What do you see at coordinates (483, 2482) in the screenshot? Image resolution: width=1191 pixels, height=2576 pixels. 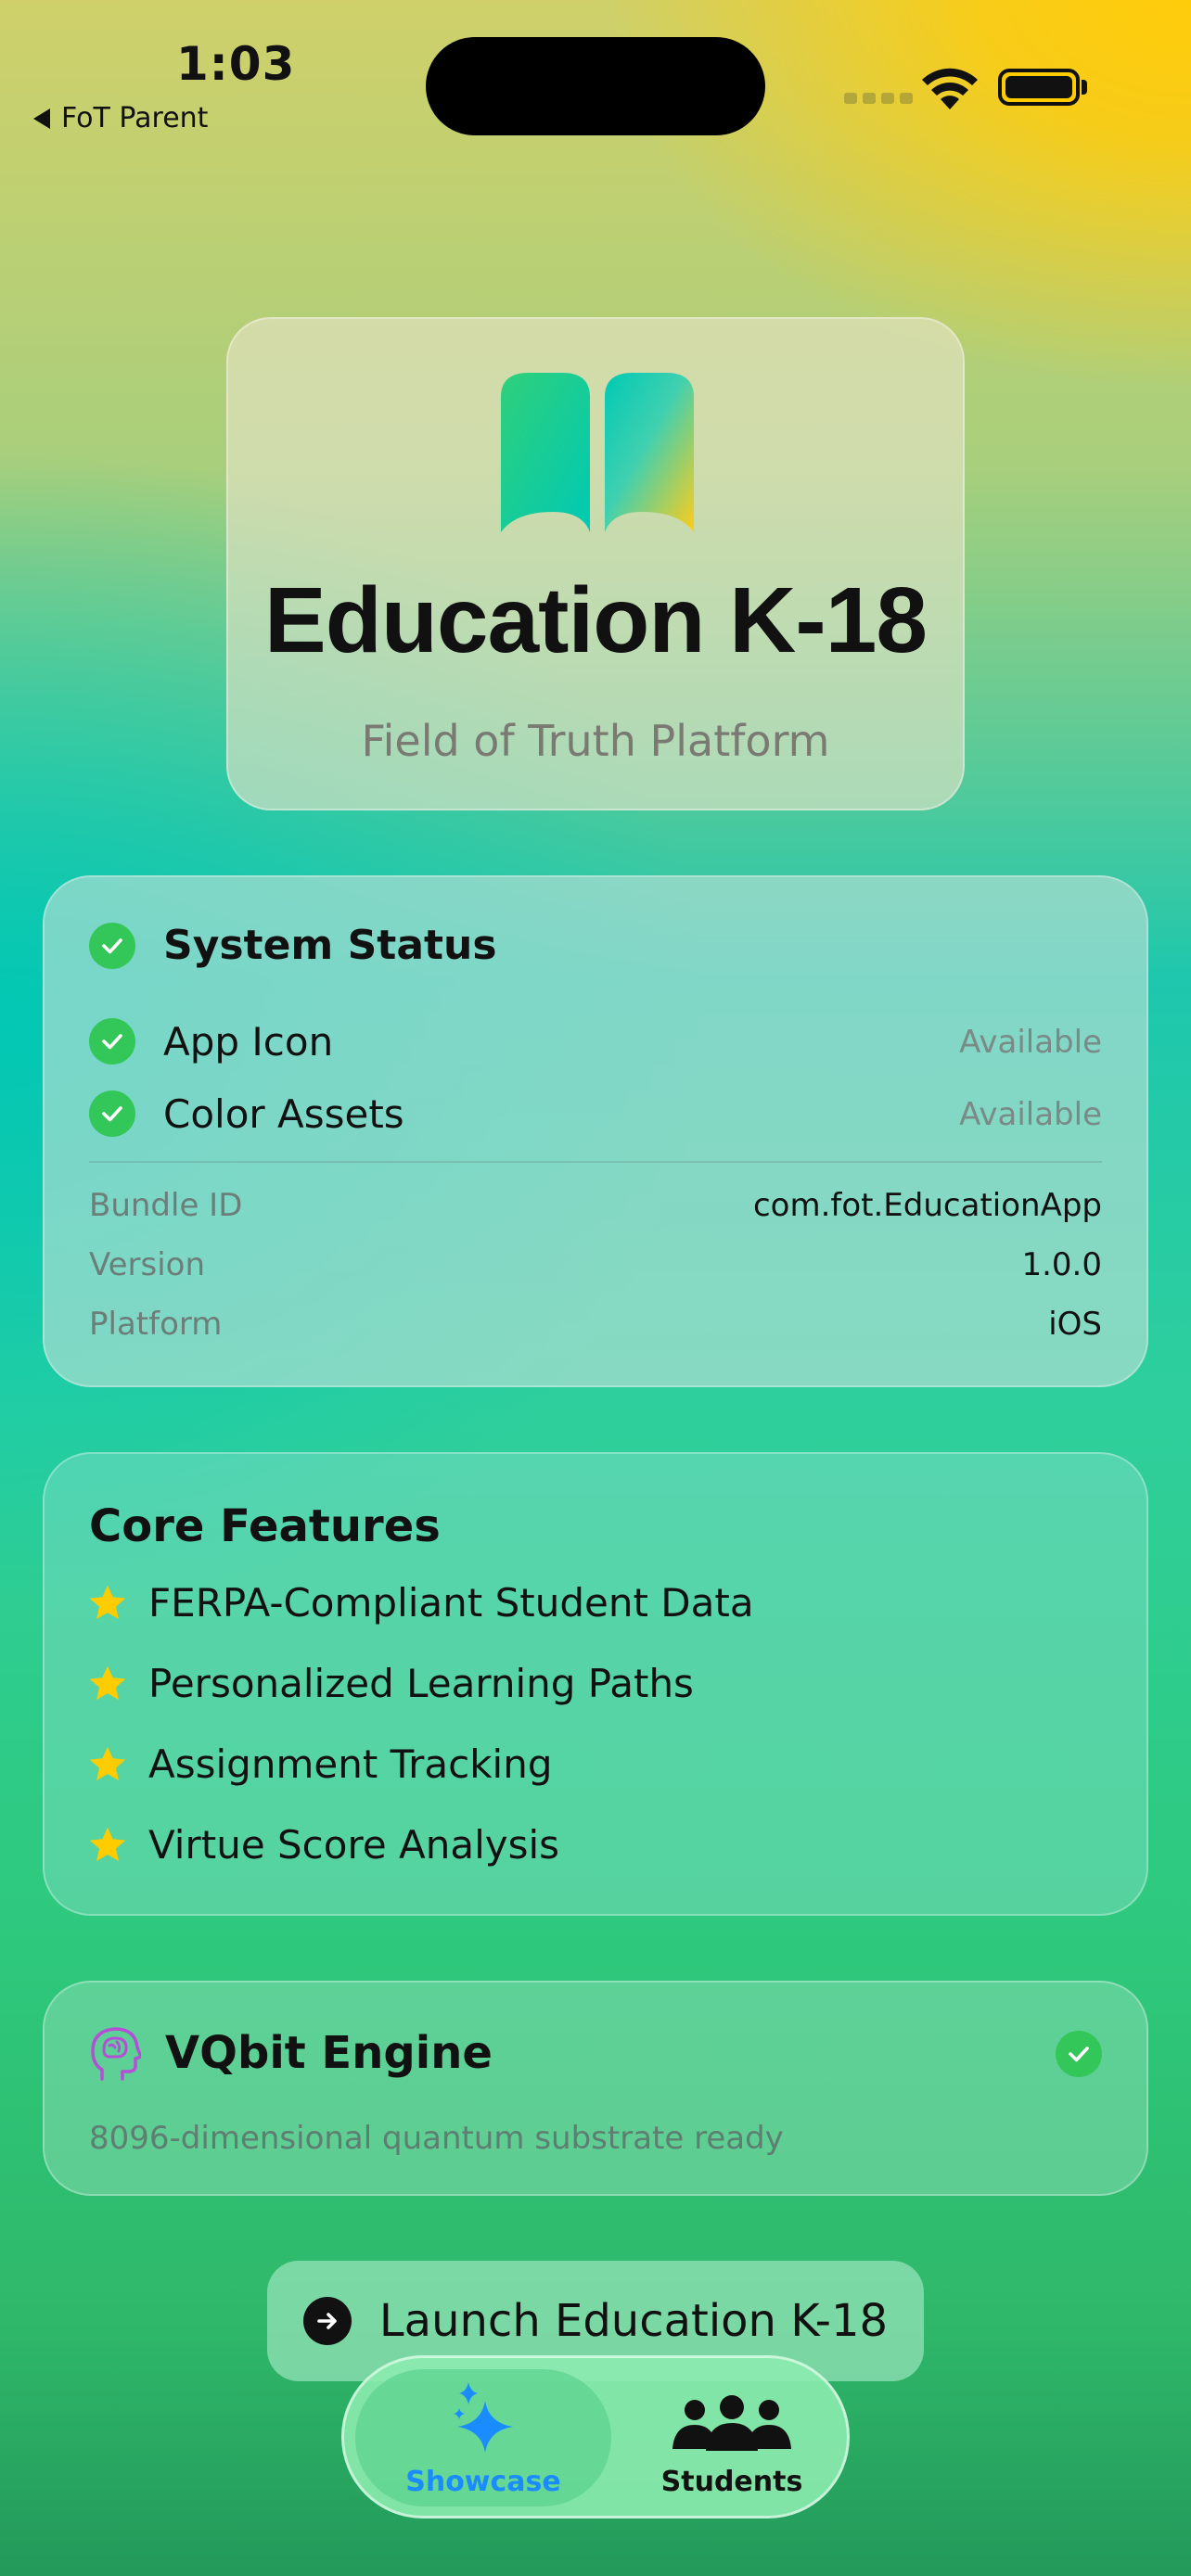 I see `tab-label: Showcase` at bounding box center [483, 2482].